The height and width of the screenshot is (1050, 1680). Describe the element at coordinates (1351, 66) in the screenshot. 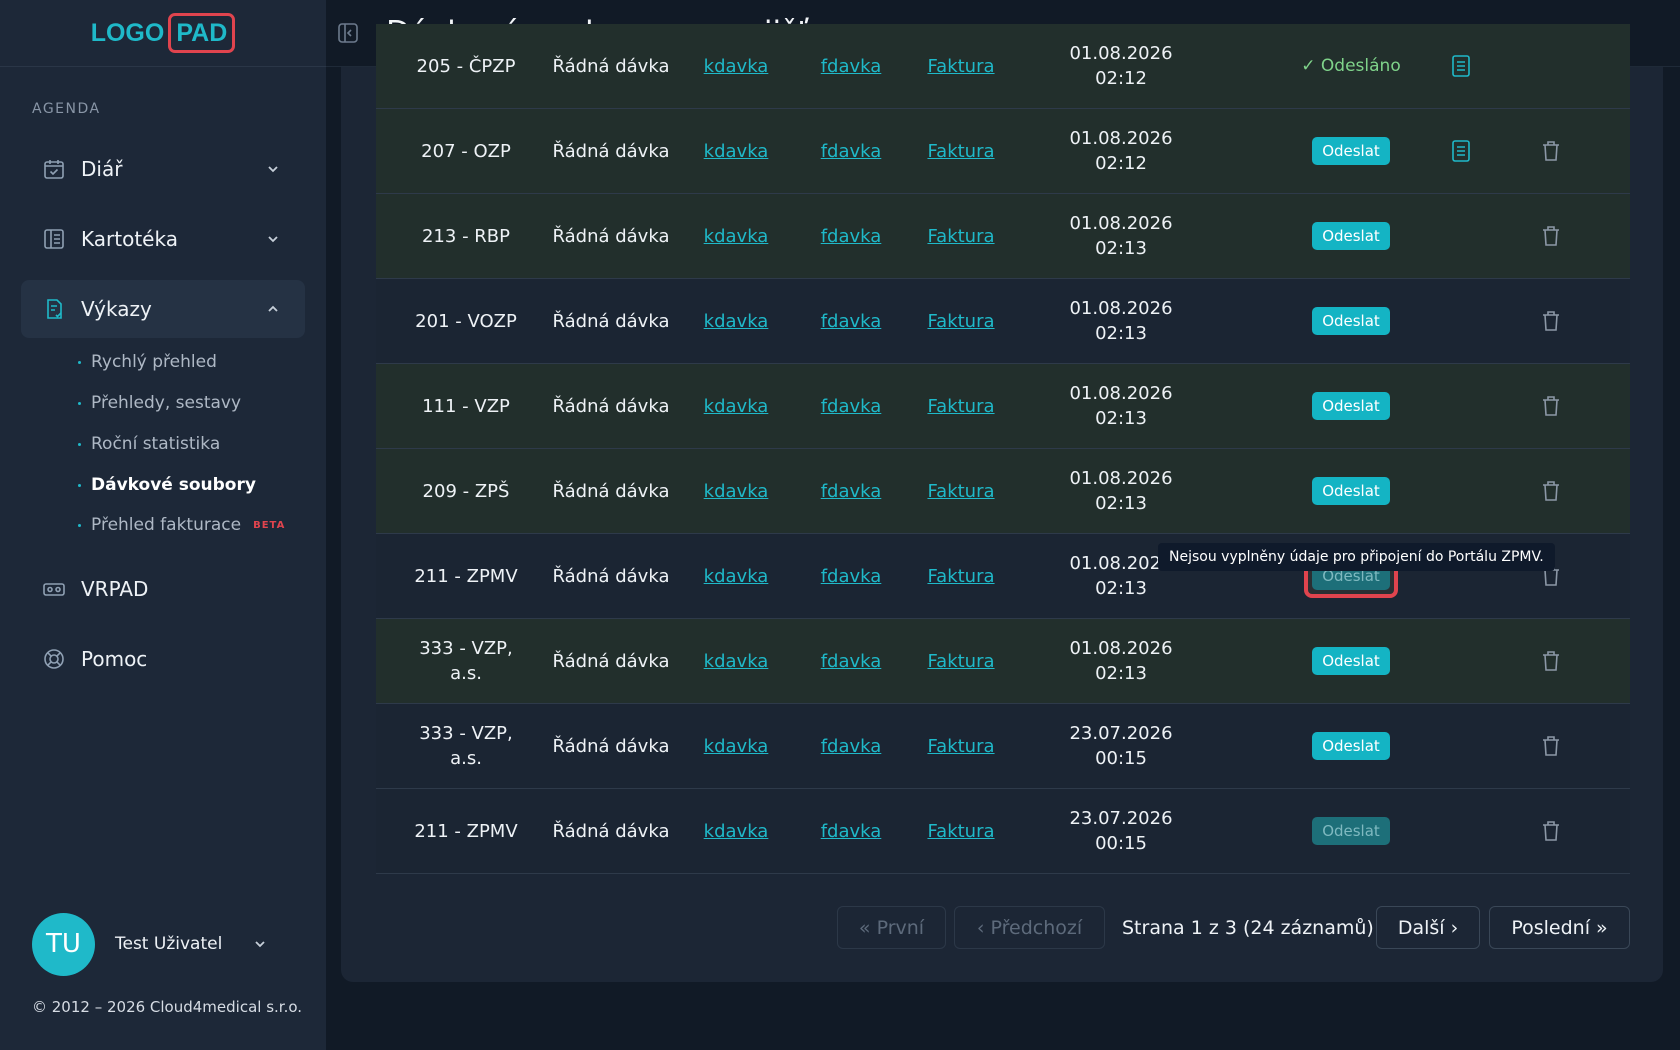

I see `status-cell: ✓ Odesláno` at that location.